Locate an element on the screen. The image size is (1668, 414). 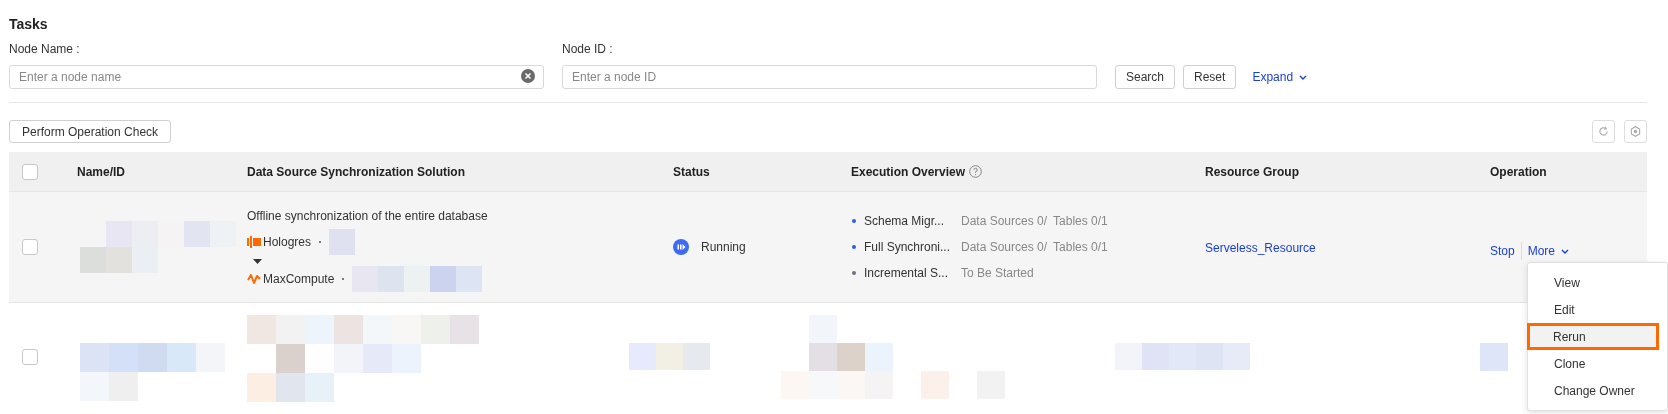
menu-item: Clone is located at coordinates (1597, 363).